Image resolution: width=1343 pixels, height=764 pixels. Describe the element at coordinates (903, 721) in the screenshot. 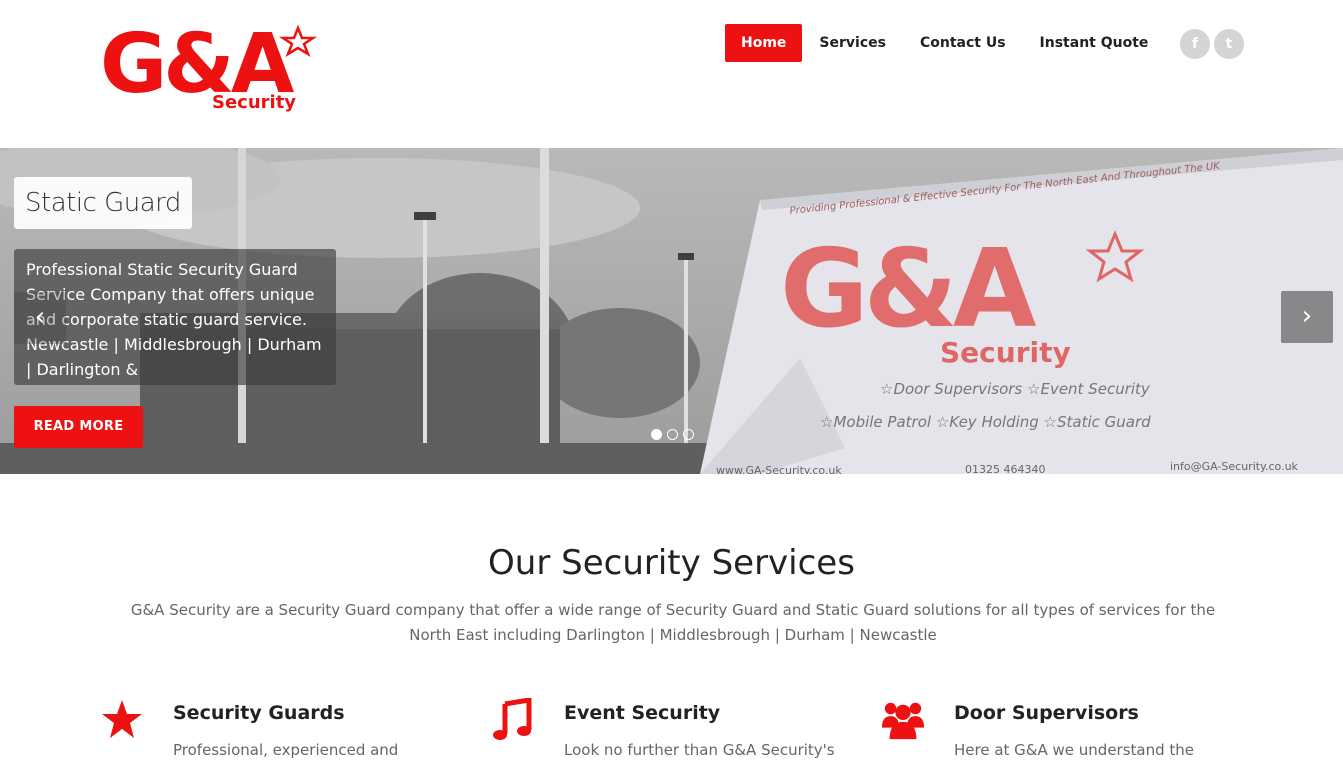

I see `users-icon` at that location.